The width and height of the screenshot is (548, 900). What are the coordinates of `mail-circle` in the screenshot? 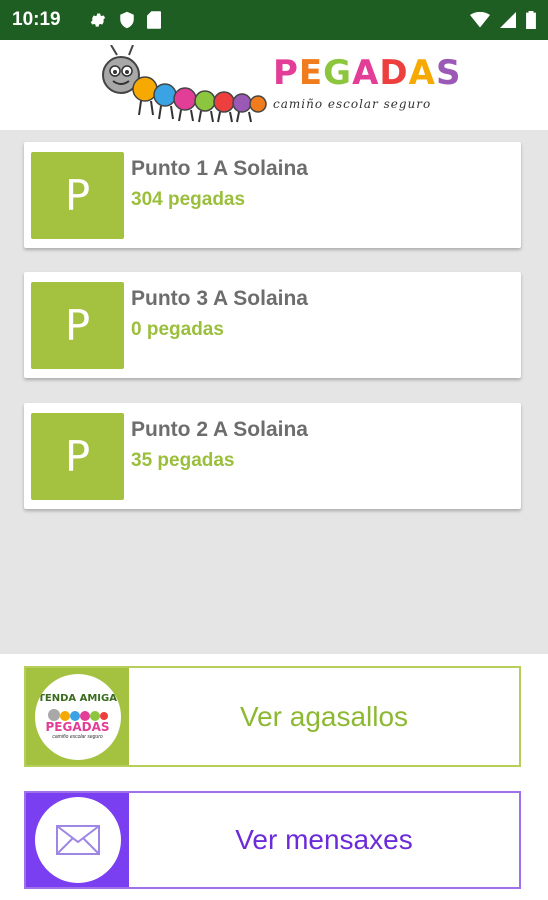 It's located at (77, 840).